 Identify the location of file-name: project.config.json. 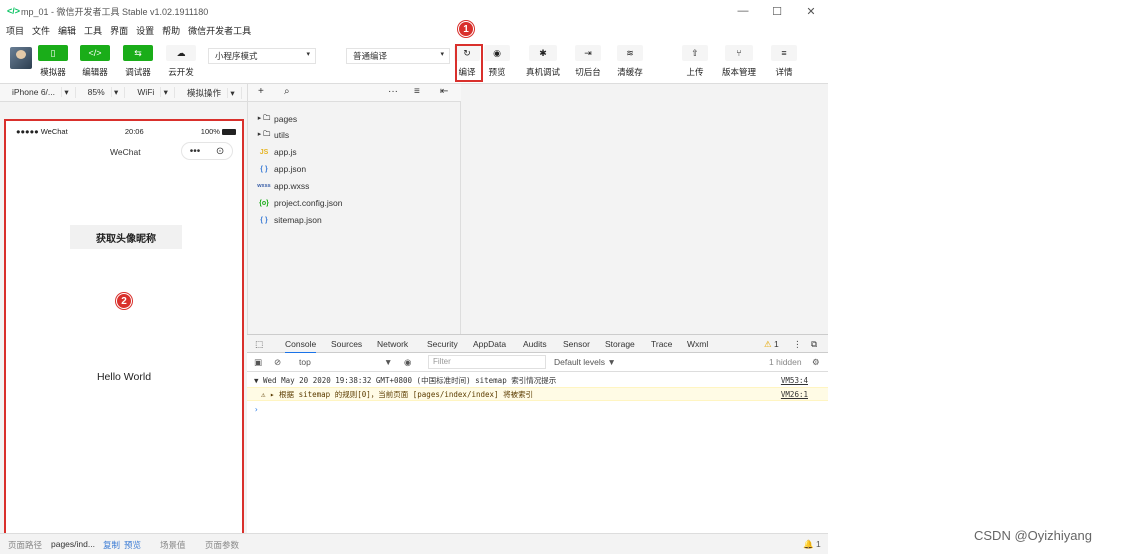
(308, 203).